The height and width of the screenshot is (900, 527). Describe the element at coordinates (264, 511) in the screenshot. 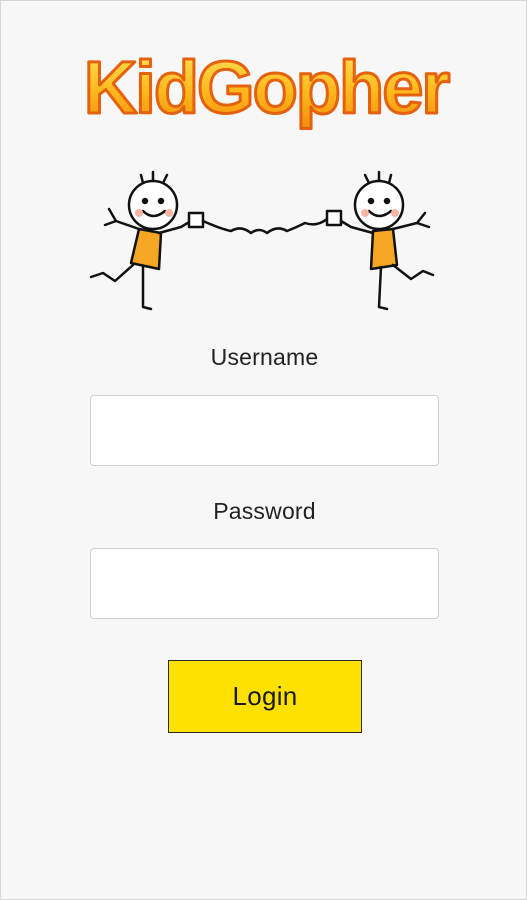

I see `password-label: Password` at that location.